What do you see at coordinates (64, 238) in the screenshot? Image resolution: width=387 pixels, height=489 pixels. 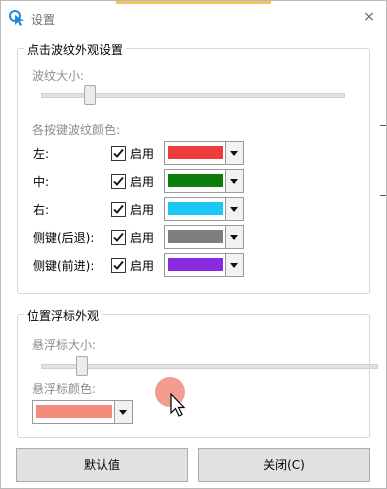 I see `row-label: 侧键(后退):` at bounding box center [64, 238].